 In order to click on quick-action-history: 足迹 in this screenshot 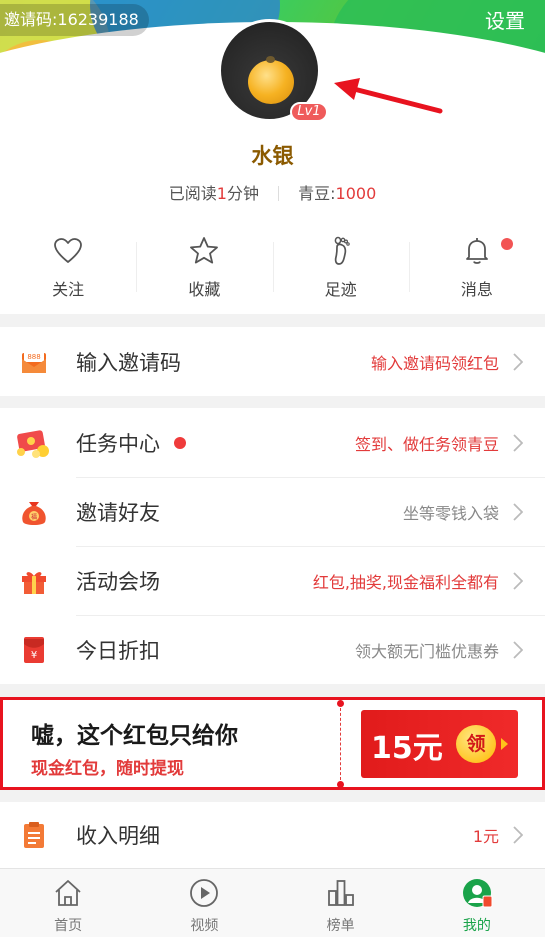, I will do `click(340, 268)`.